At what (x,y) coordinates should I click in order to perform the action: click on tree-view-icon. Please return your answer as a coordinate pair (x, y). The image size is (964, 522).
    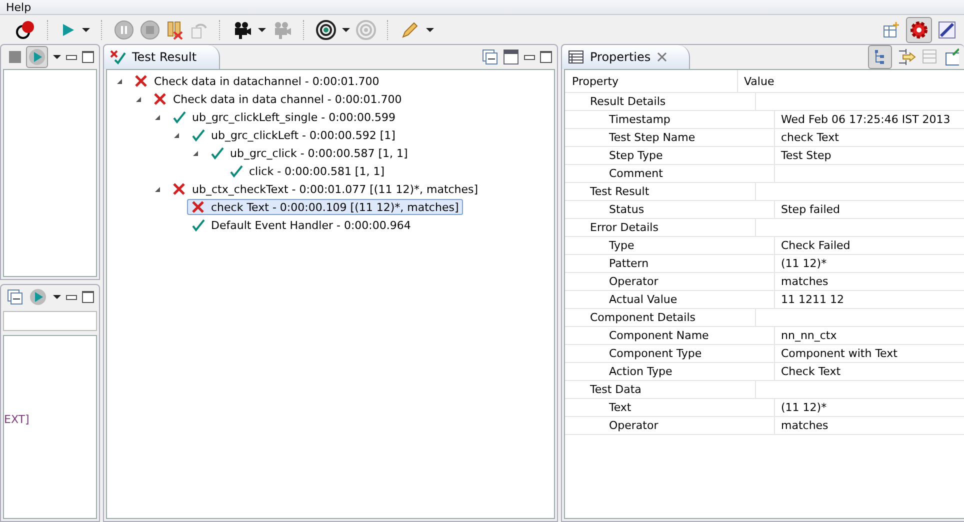
    Looking at the image, I should click on (880, 57).